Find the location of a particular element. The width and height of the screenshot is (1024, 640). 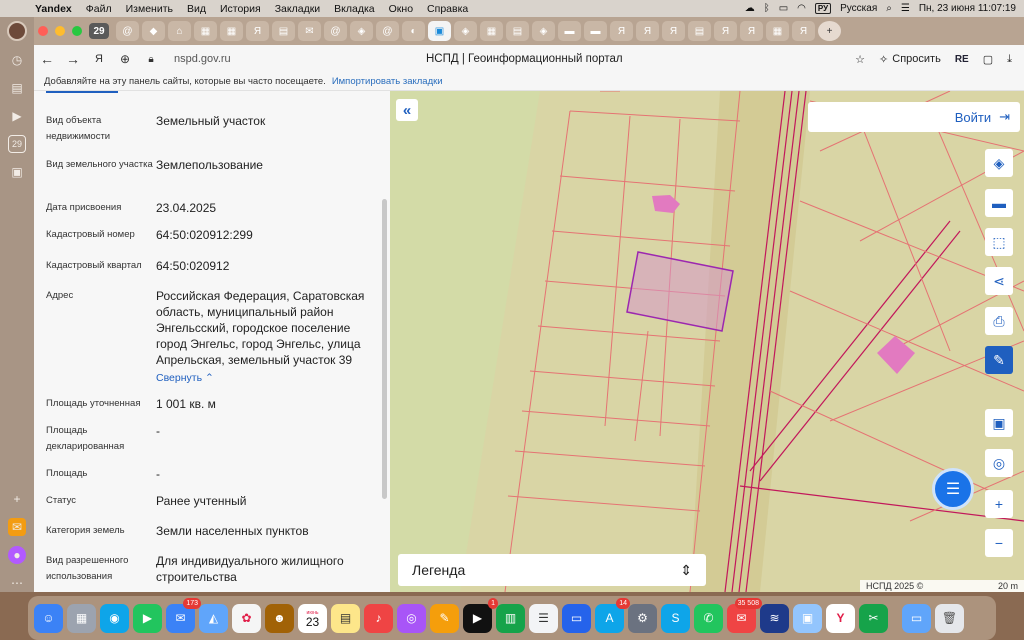

yandex-icon: Я is located at coordinates (99, 59).